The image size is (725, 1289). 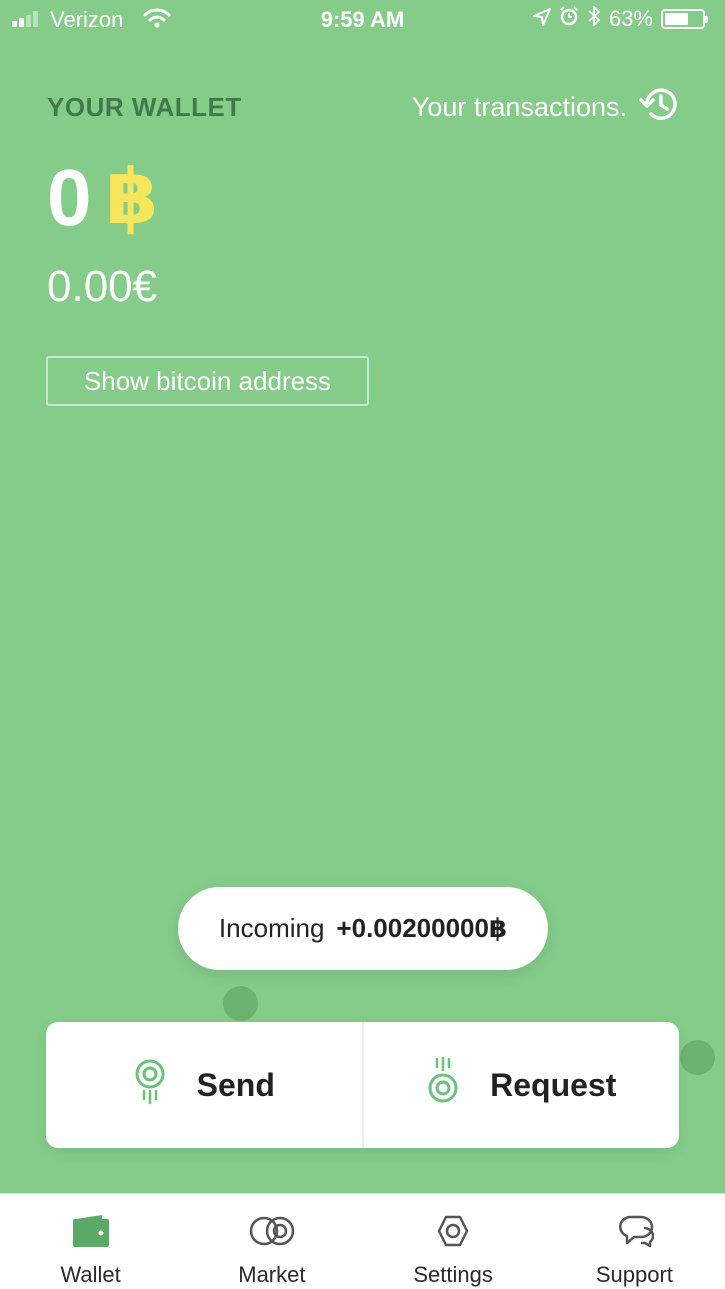 What do you see at coordinates (634, 1238) in the screenshot?
I see `support-icon` at bounding box center [634, 1238].